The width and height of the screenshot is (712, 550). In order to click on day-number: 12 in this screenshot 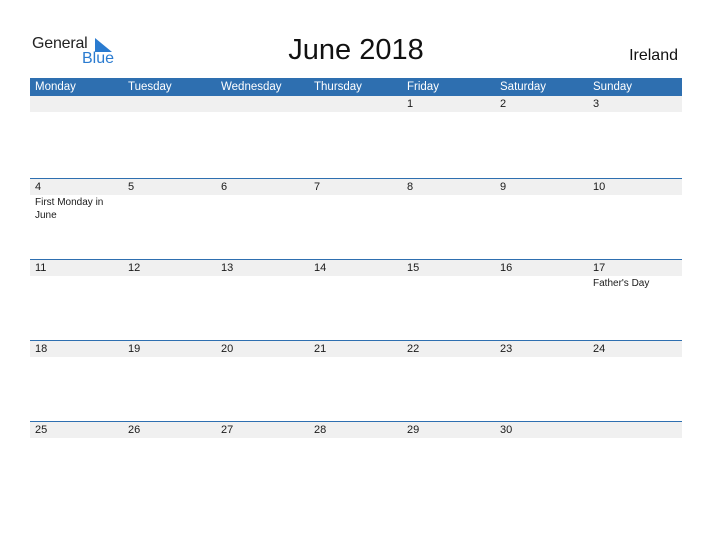, I will do `click(134, 268)`.